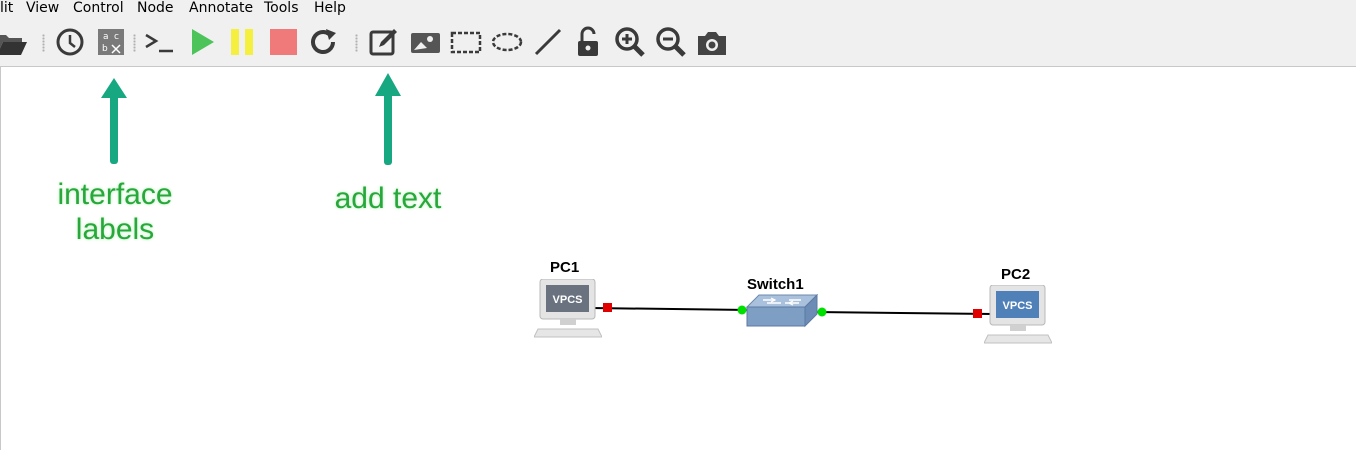 The image size is (1356, 450). Describe the element at coordinates (670, 309) in the screenshot. I see `link-pc1-switch1` at that location.